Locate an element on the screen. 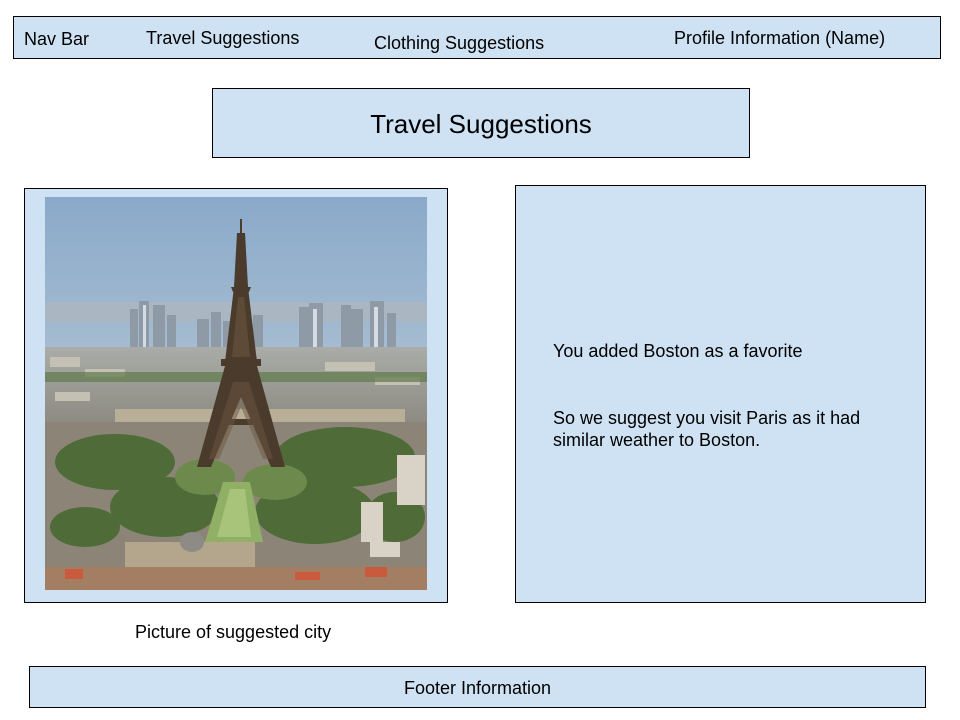  page-title: Travel Suggestions is located at coordinates (481, 124).